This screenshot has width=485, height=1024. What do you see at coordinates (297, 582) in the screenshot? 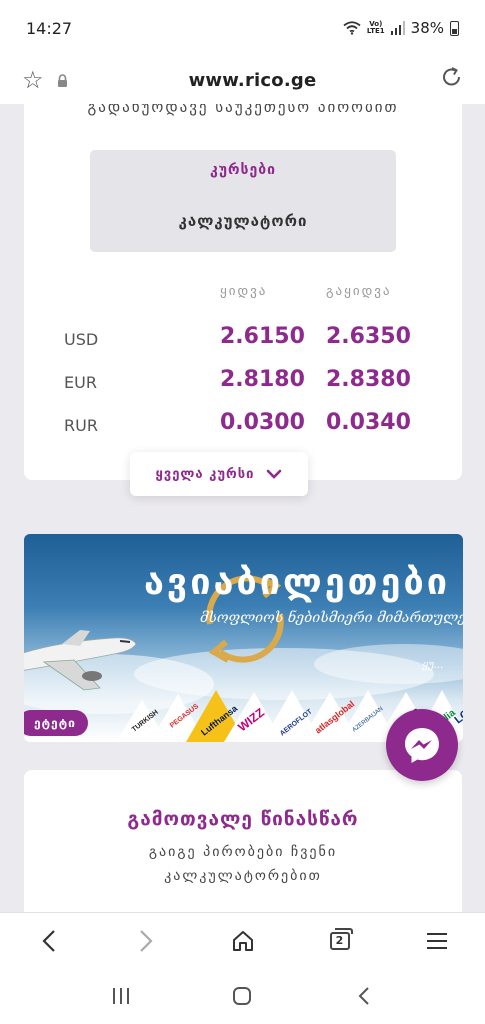
I see `banner-title: ავიაბილეთები` at bounding box center [297, 582].